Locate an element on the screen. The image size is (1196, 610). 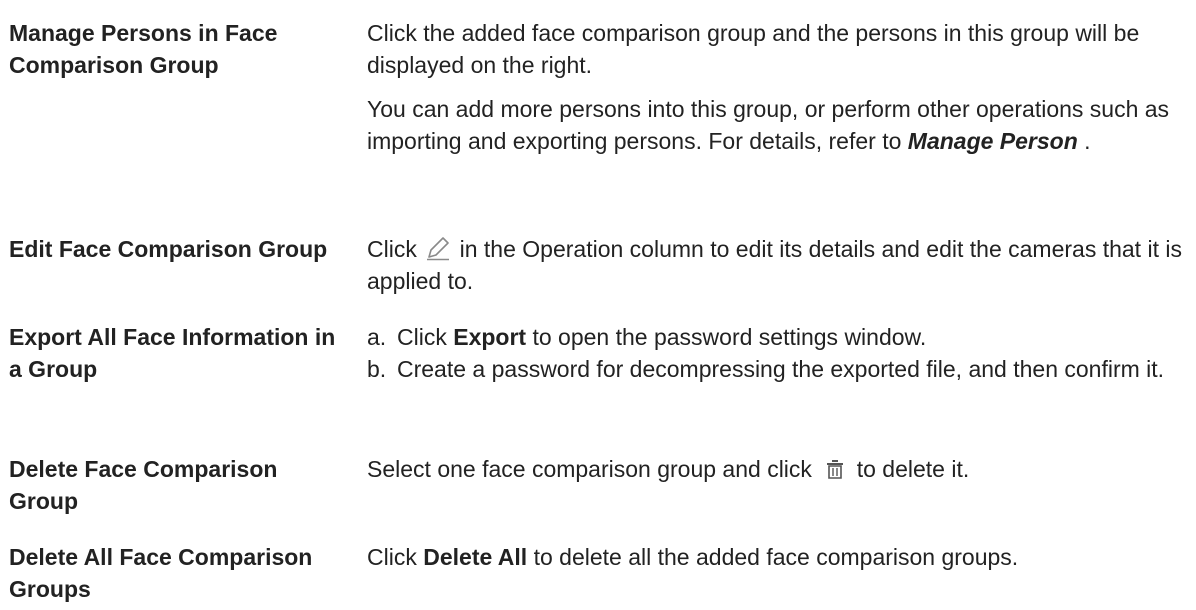
term-edit-group: Edit Face Comparison Group is located at coordinates (168, 249).